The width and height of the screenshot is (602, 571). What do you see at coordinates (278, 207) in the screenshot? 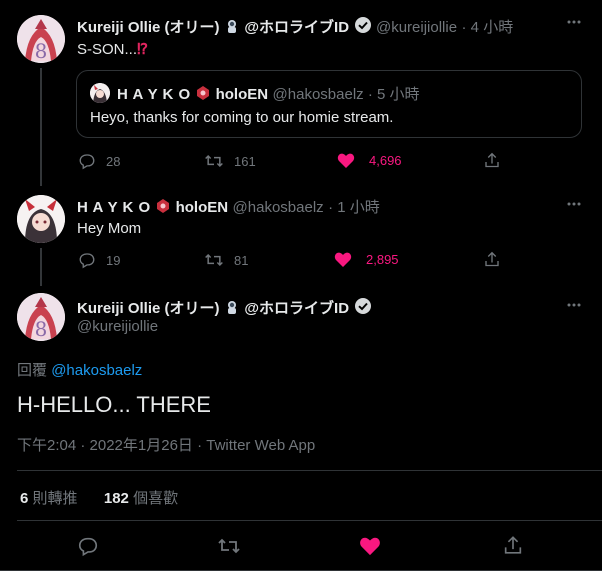
I see `user-handle: @hakosbaelz` at bounding box center [278, 207].